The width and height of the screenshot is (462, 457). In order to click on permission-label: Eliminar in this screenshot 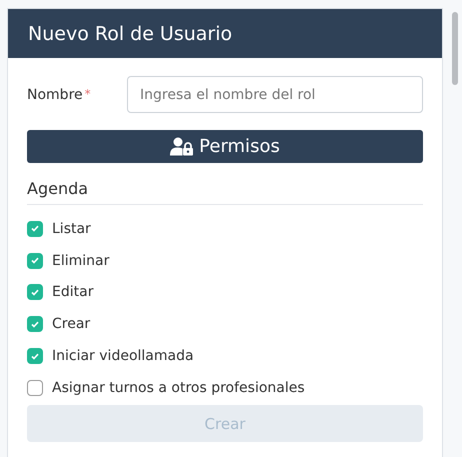, I will do `click(81, 260)`.